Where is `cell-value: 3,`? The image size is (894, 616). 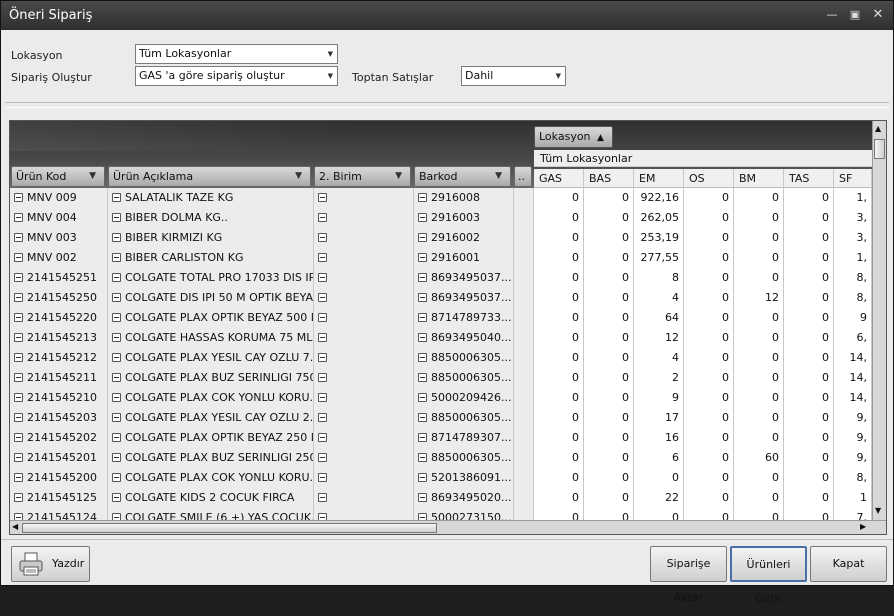
cell-value: 3, is located at coordinates (853, 218).